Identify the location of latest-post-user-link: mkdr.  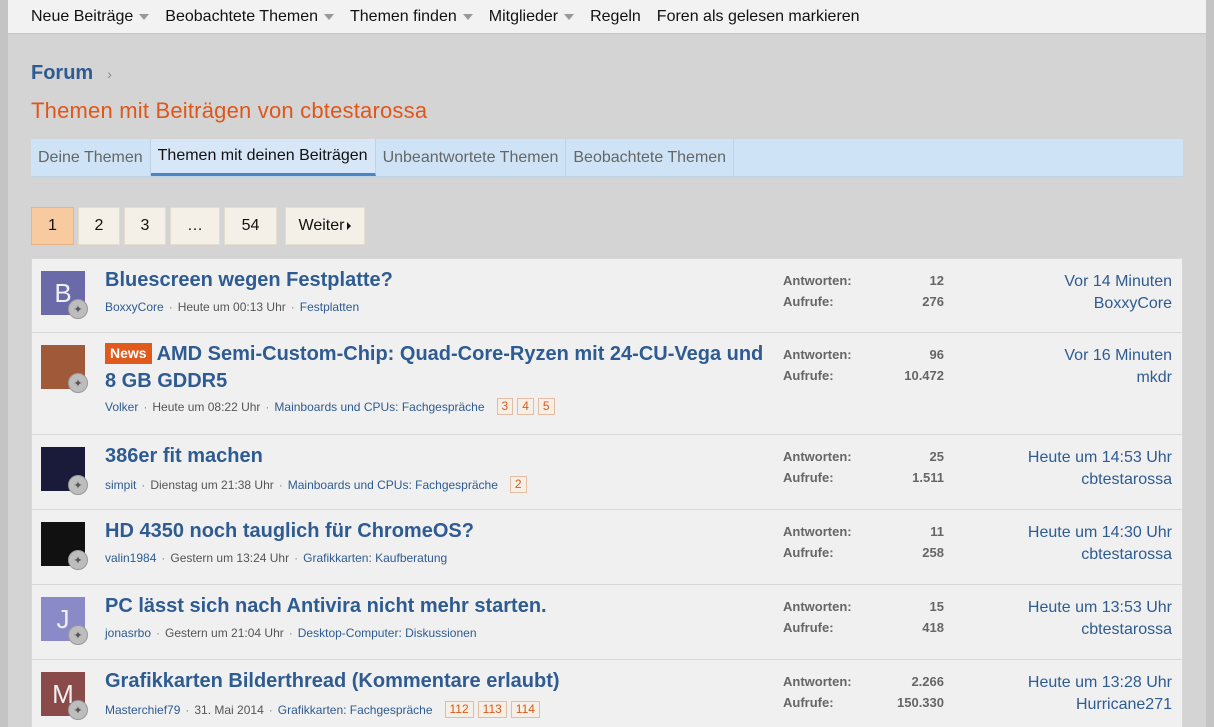
(1118, 378).